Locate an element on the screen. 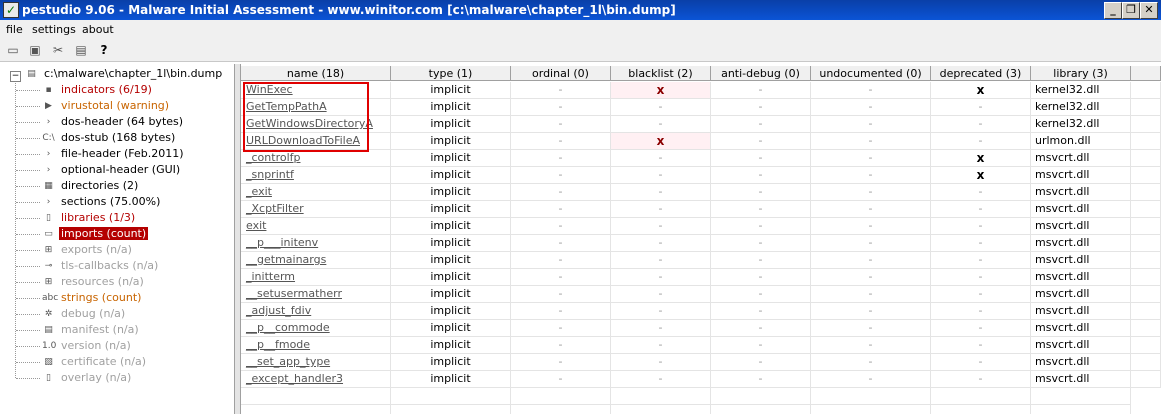  import-name-link: _adjust_fdiv is located at coordinates (316, 311).